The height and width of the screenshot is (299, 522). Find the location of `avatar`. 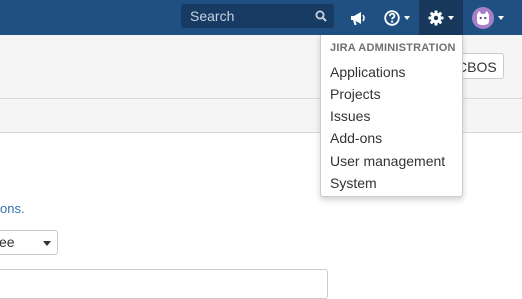

avatar is located at coordinates (483, 17).